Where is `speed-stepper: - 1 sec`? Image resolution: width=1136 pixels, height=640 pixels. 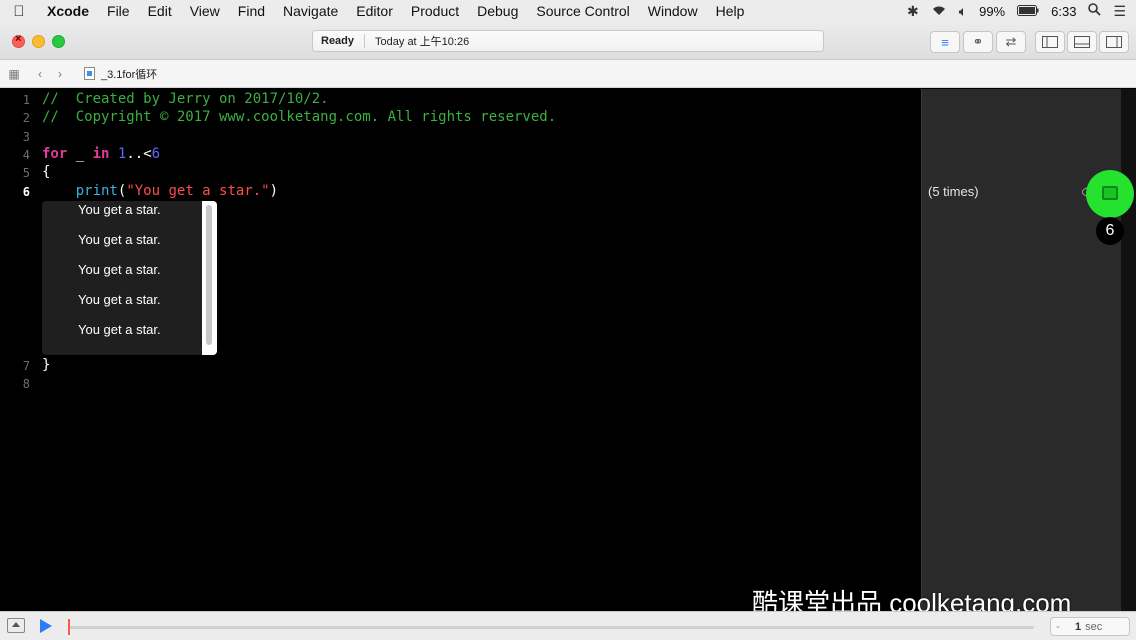 speed-stepper: - 1 sec is located at coordinates (1090, 626).